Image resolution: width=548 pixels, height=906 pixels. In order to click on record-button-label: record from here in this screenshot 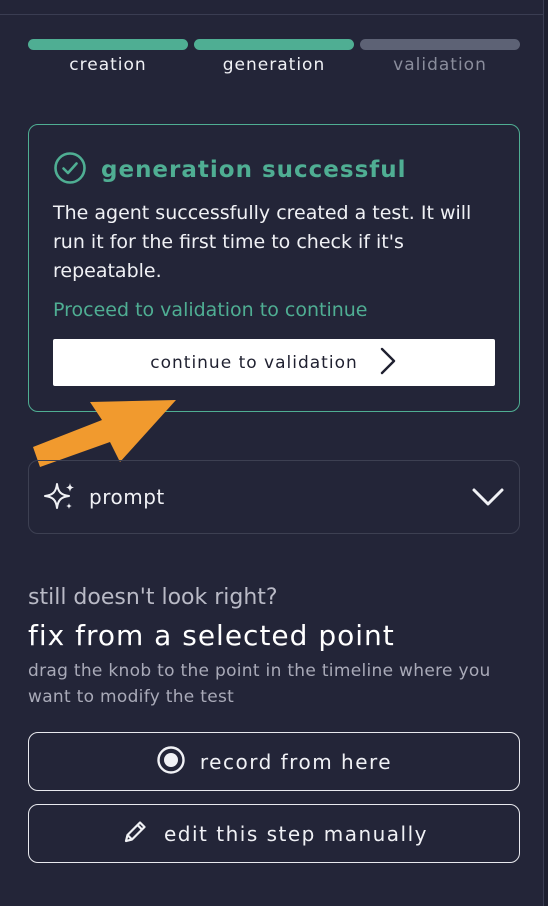, I will do `click(296, 761)`.